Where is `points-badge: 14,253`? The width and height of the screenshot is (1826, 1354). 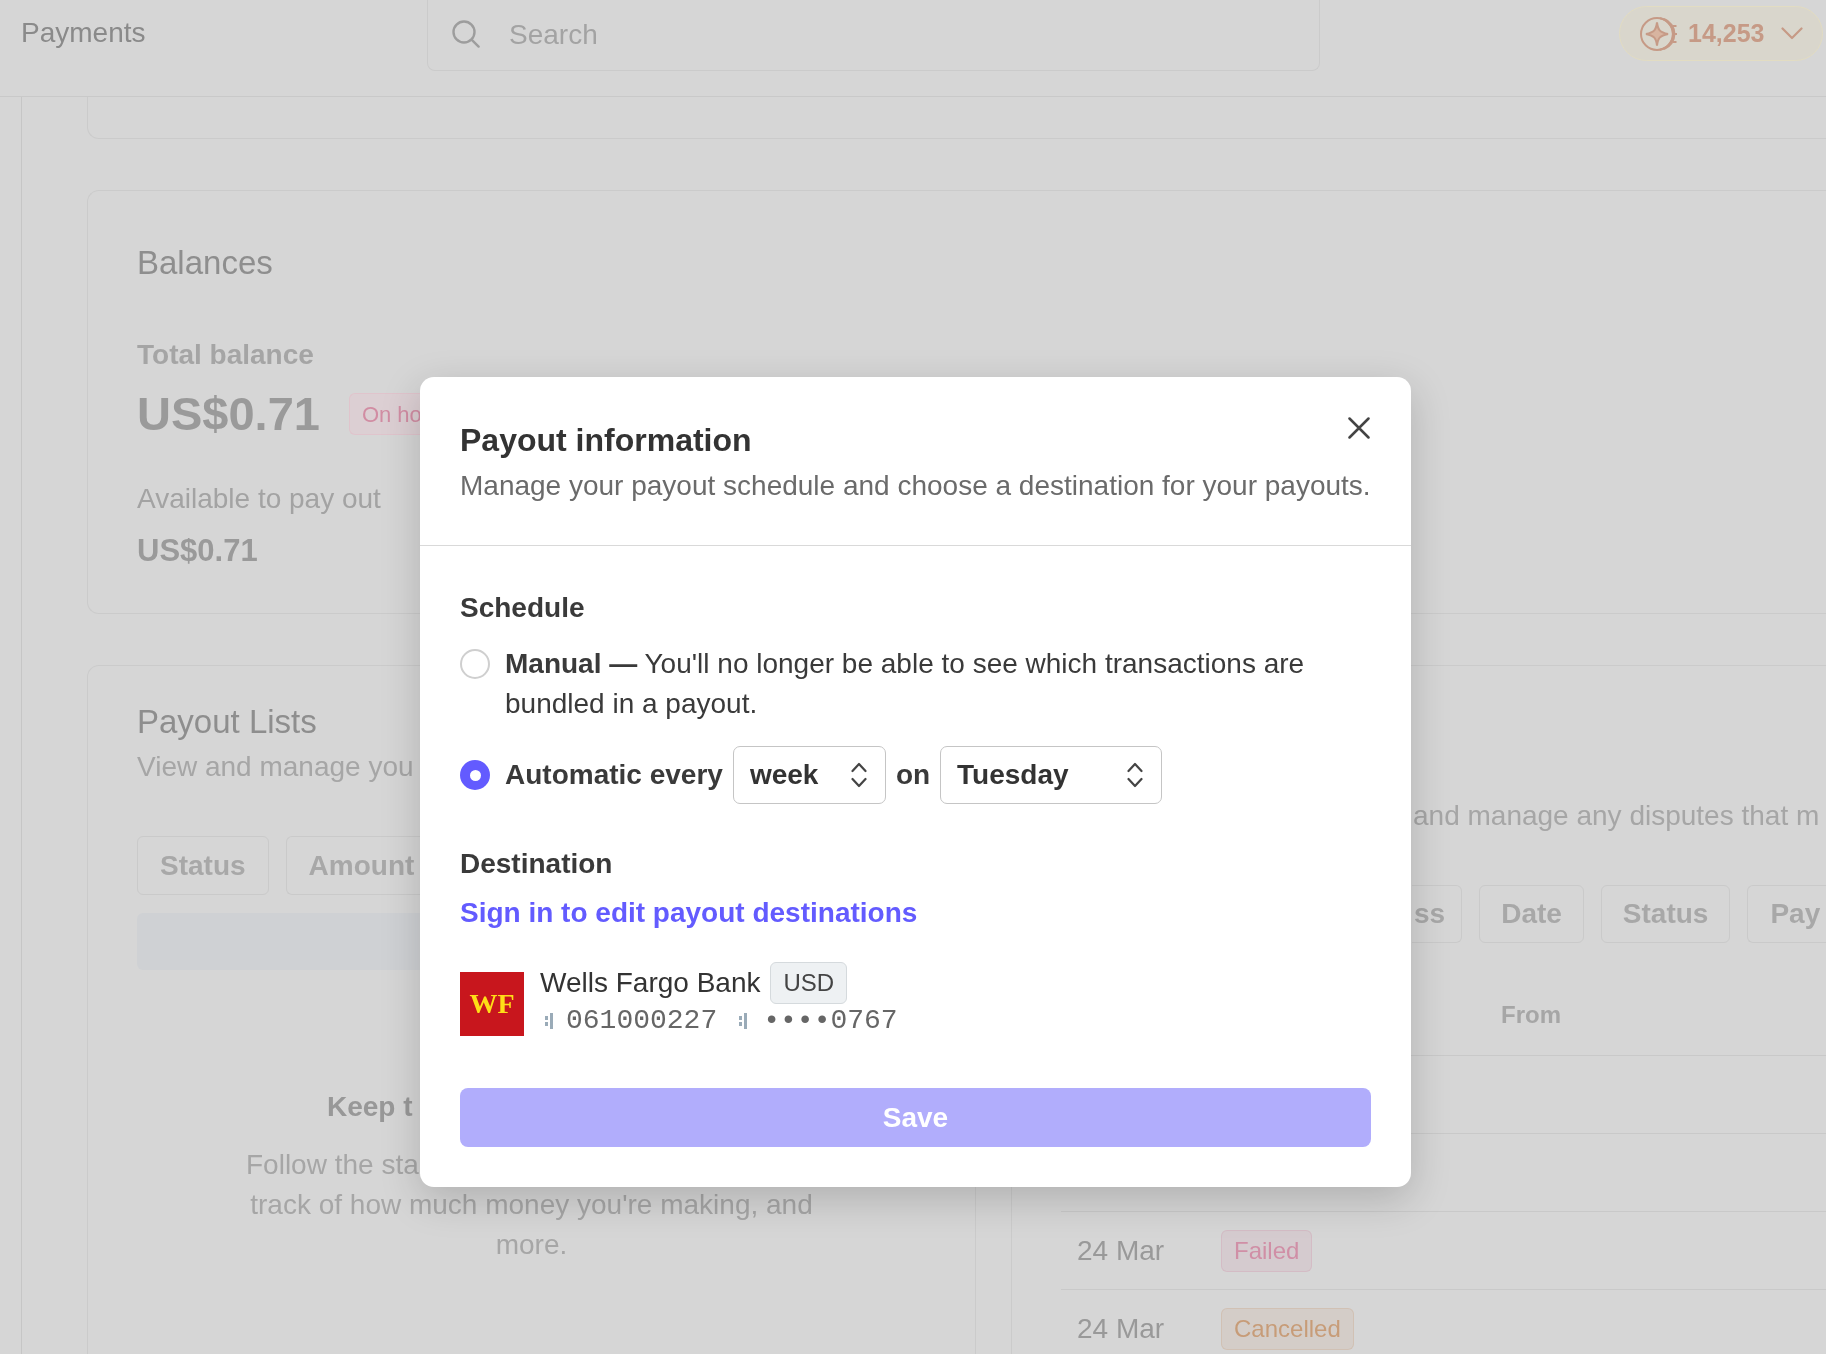 points-badge: 14,253 is located at coordinates (1721, 33).